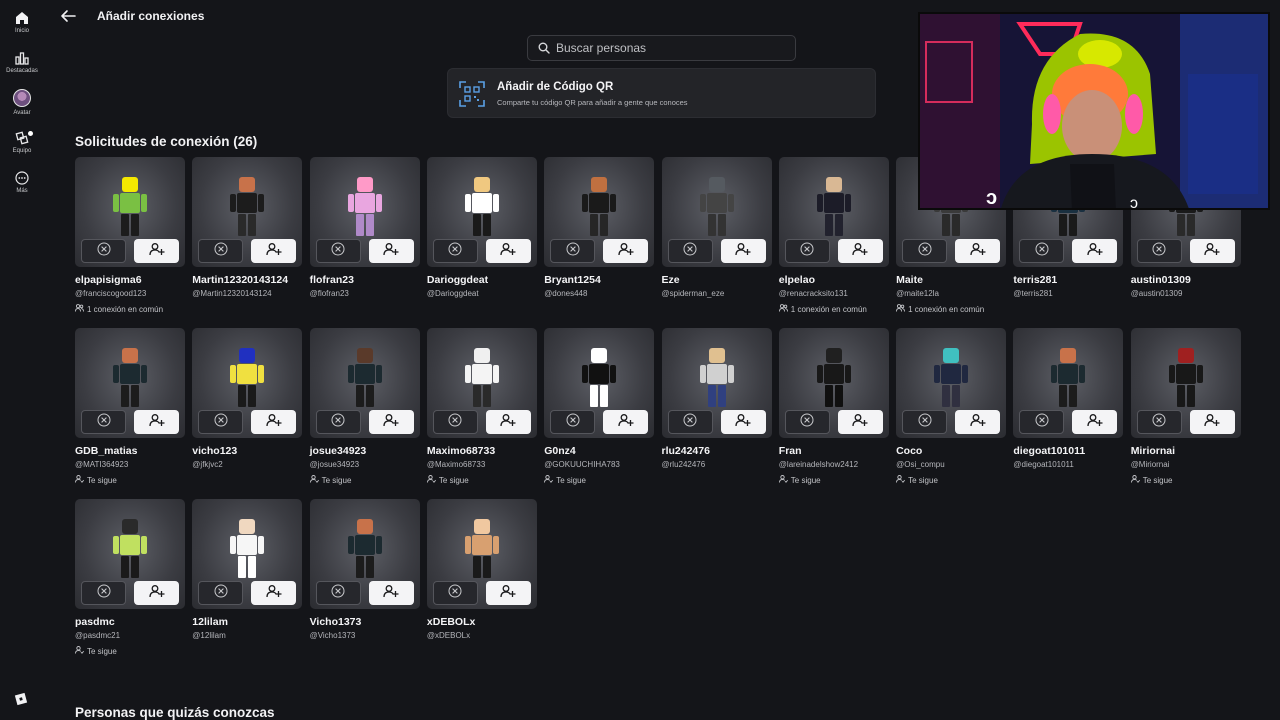  I want to click on request-card: Miriornai @Miriornai Te sigue, so click(1185, 406).